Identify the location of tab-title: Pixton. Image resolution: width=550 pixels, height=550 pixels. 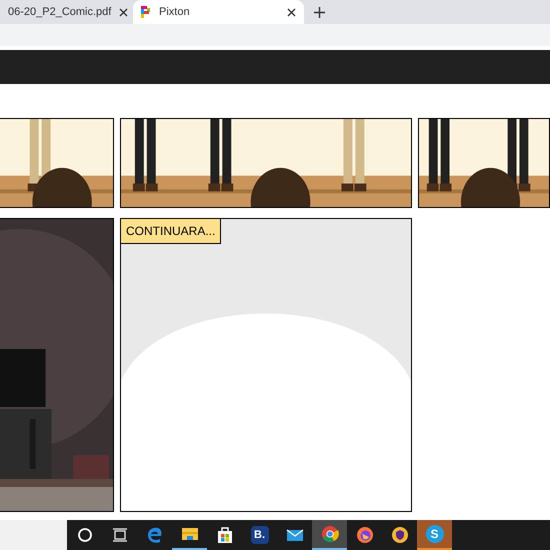
(175, 12).